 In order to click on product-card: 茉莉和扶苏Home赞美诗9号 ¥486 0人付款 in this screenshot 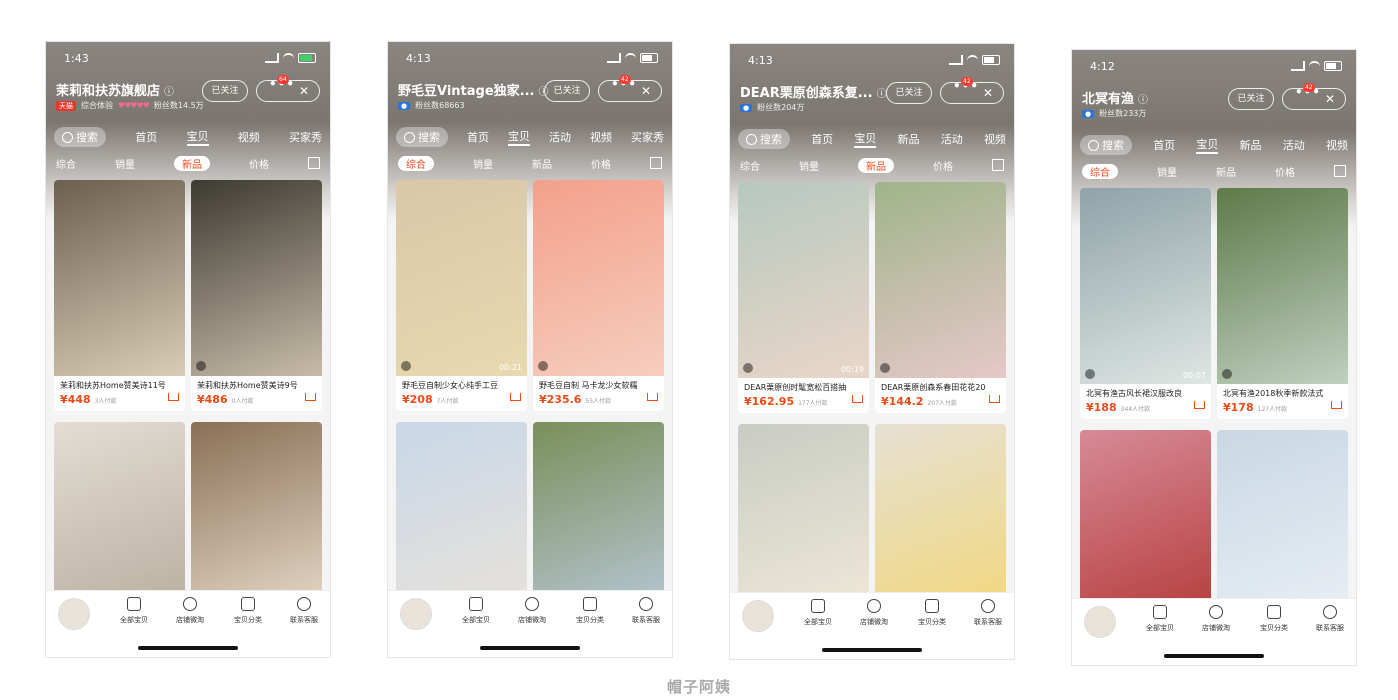, I will do `click(256, 295)`.